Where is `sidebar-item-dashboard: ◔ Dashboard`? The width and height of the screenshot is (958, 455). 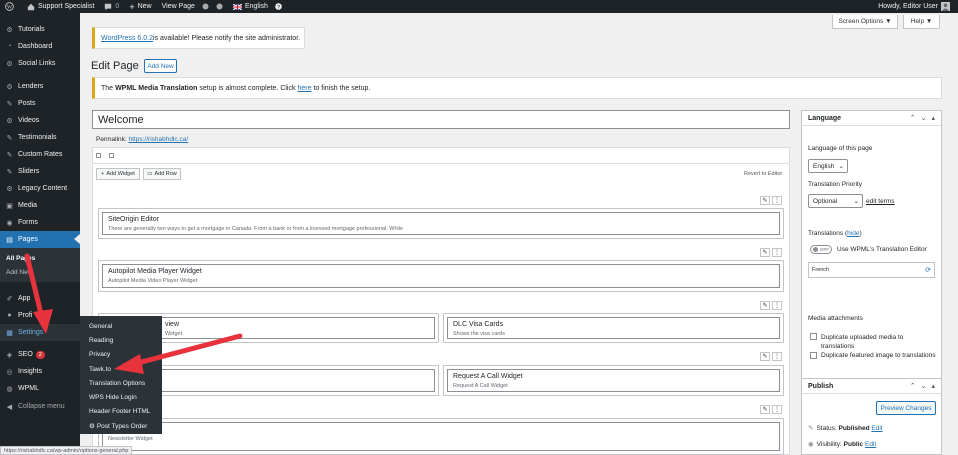
sidebar-item-dashboard: ◔ Dashboard is located at coordinates (40, 46).